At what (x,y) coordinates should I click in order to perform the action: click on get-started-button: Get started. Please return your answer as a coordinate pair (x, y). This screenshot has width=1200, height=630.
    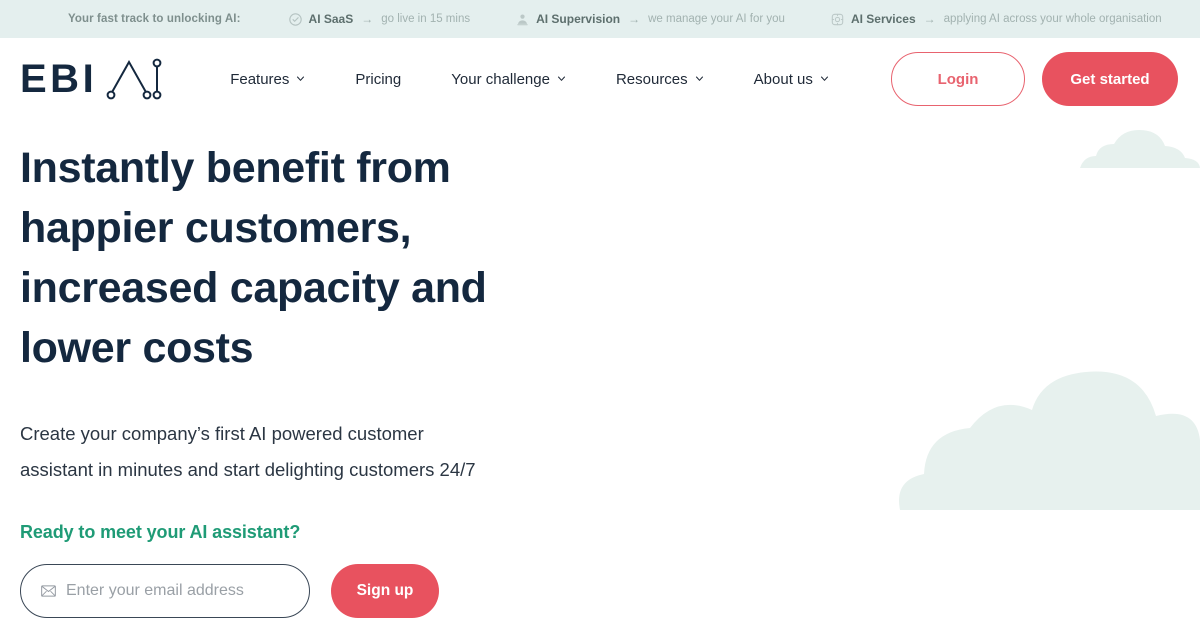
    Looking at the image, I should click on (1110, 79).